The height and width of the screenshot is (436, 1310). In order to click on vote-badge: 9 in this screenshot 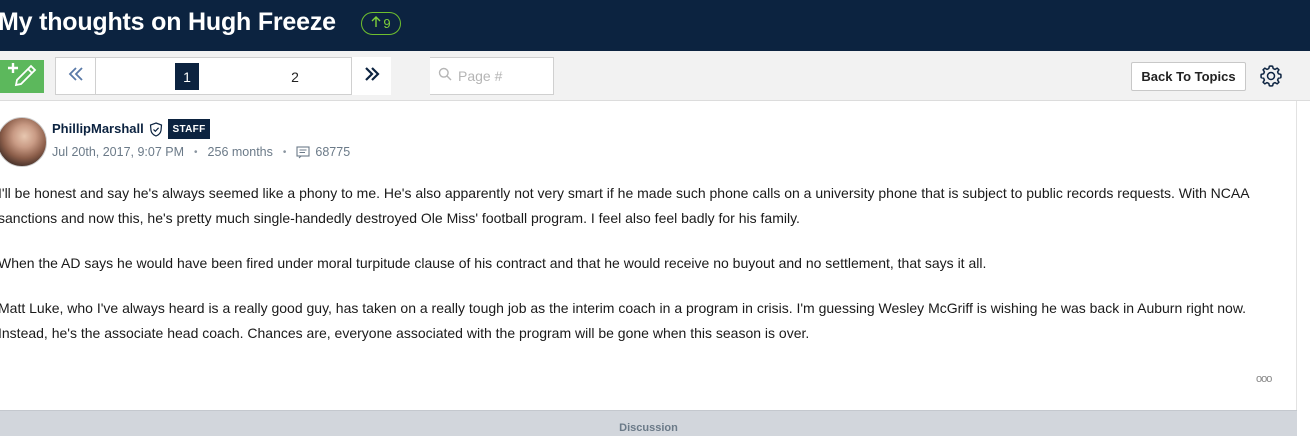, I will do `click(381, 23)`.